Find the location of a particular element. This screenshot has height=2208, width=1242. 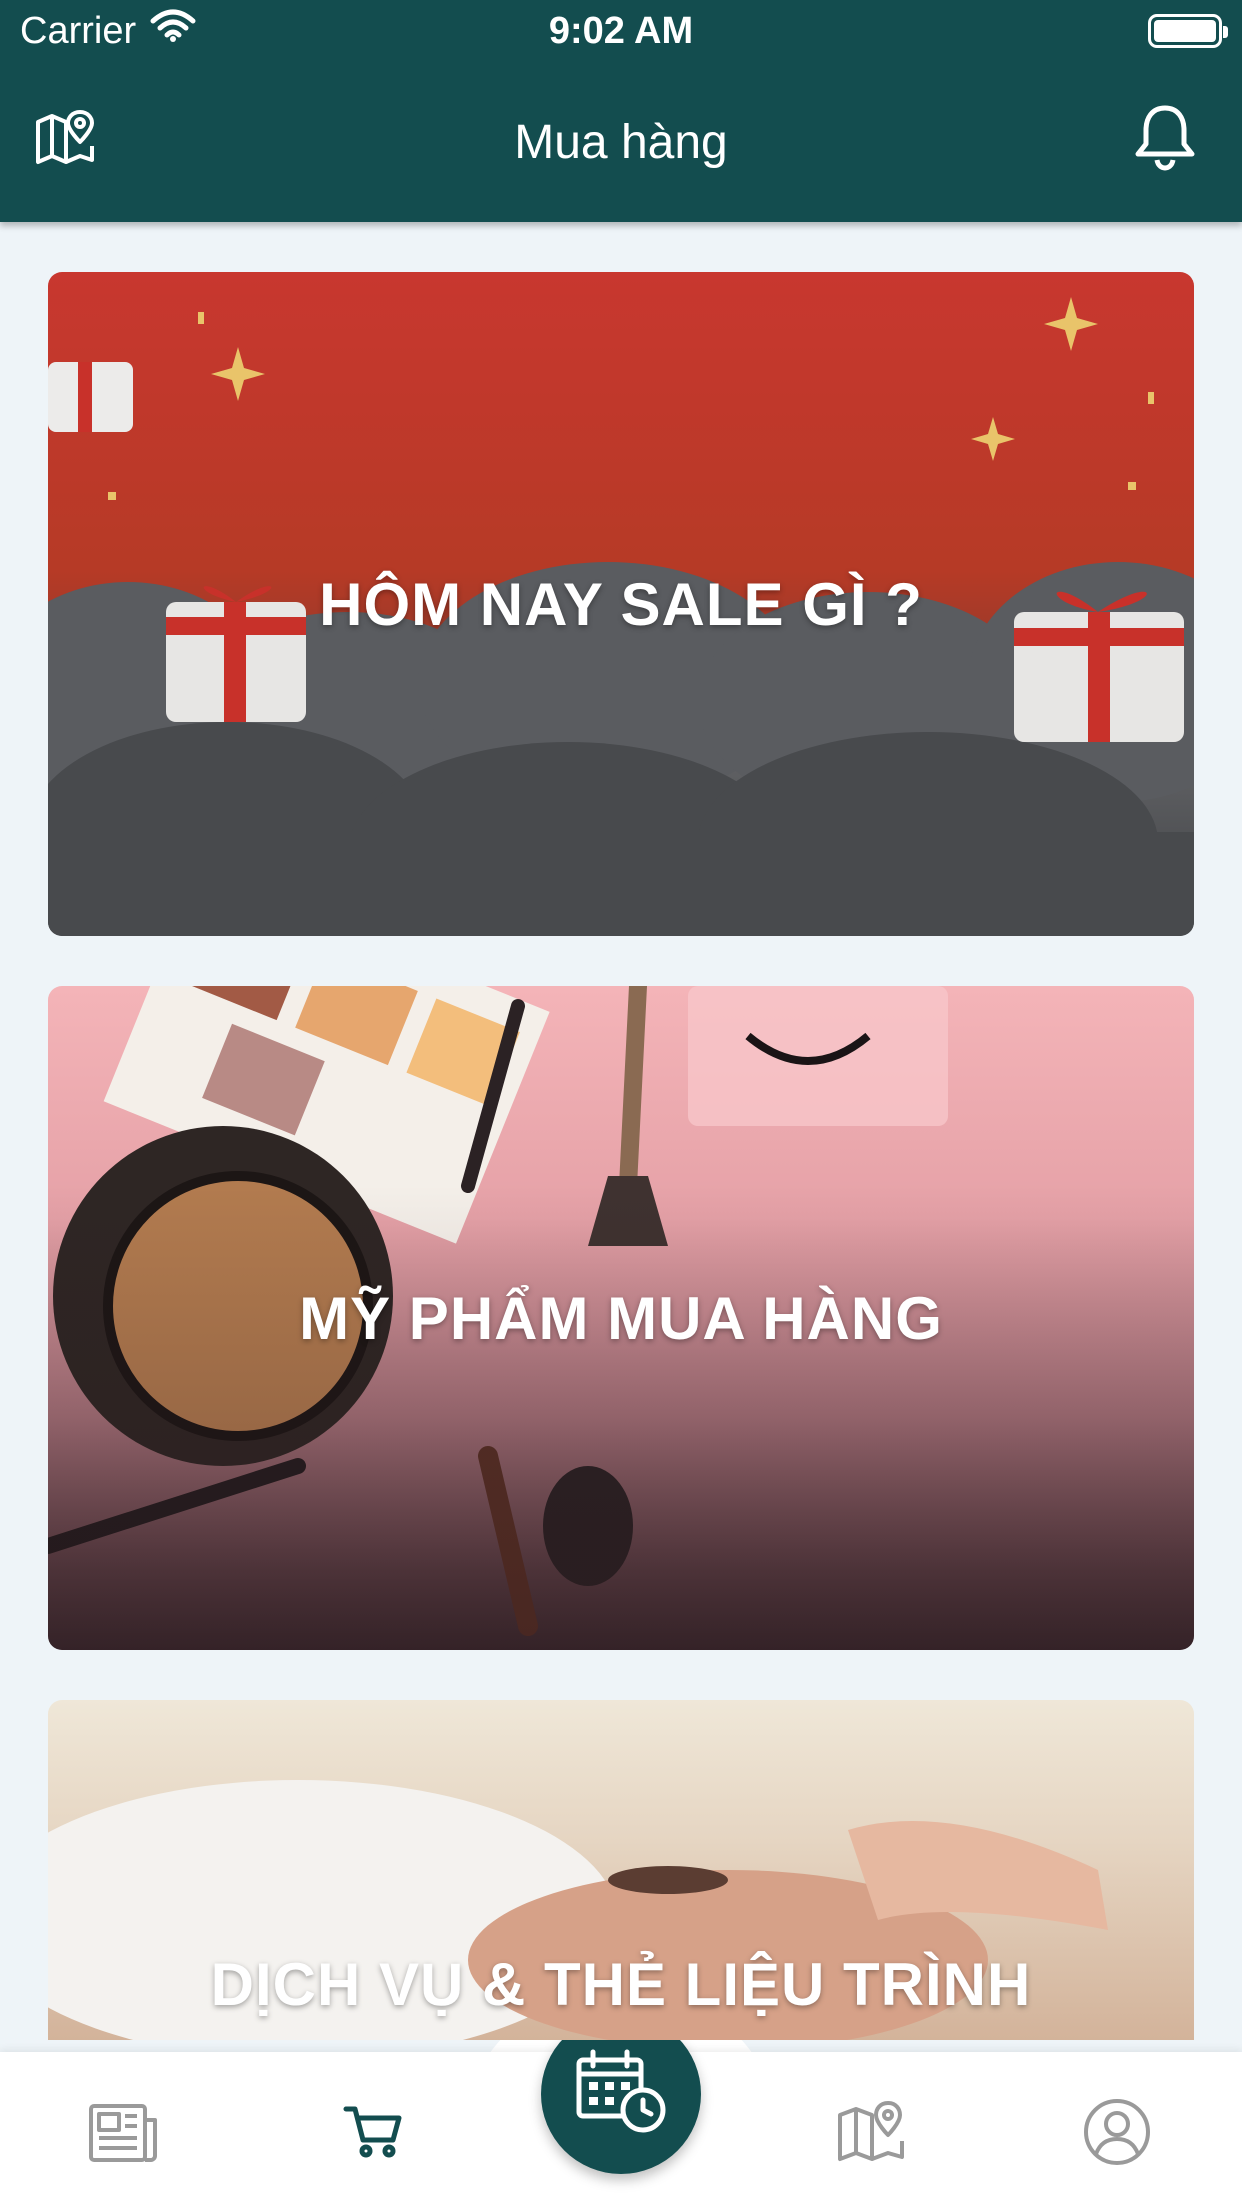

app-header: Carrier 9:02 AM Mua hàng is located at coordinates (621, 111).